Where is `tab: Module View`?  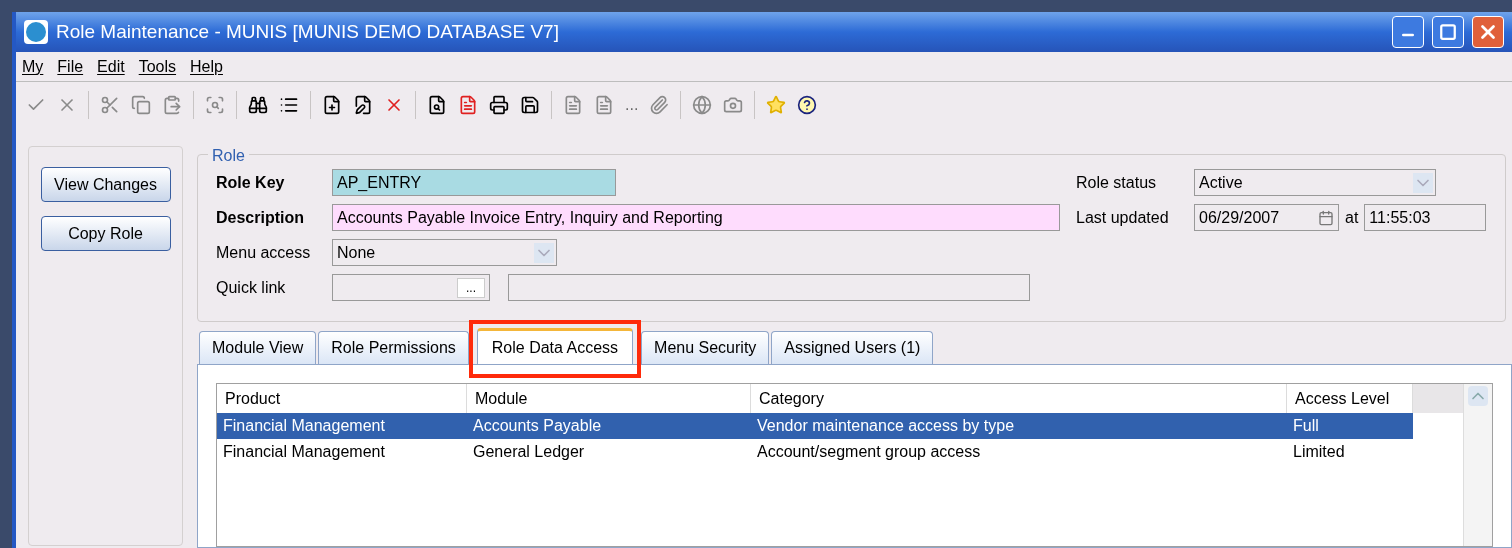 tab: Module View is located at coordinates (258, 347).